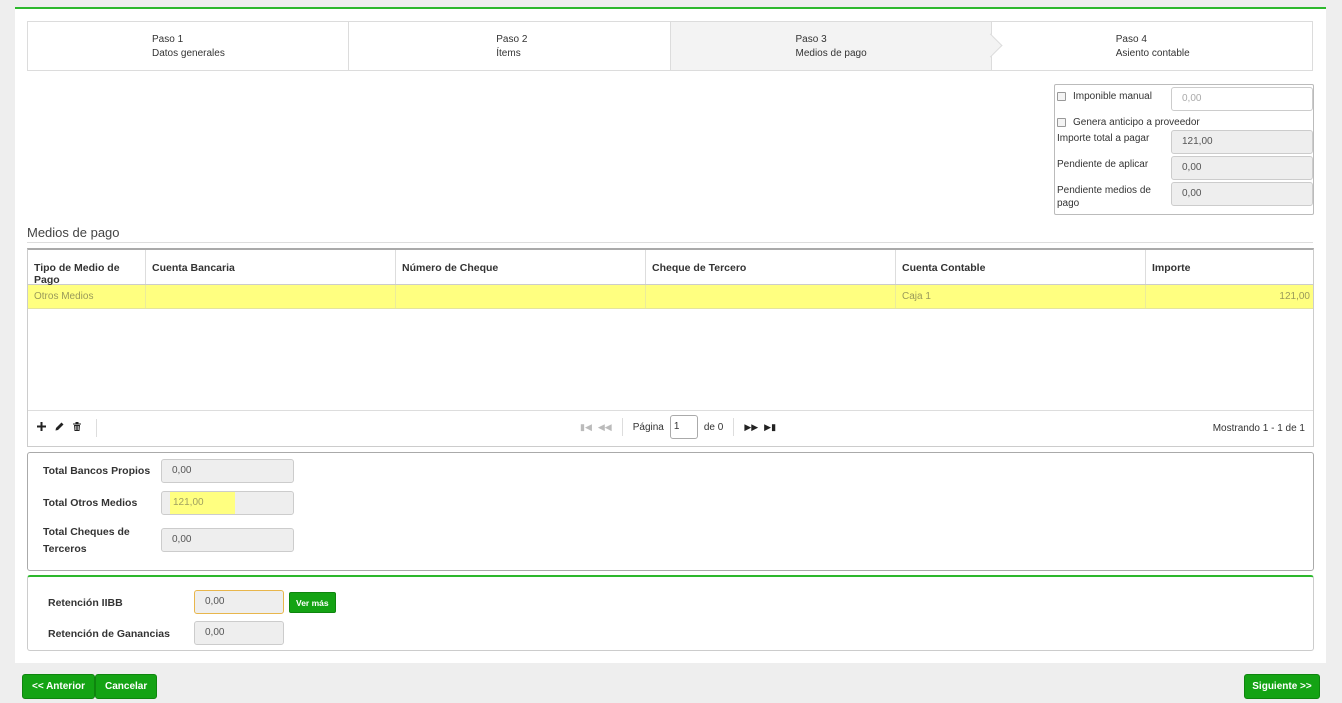  Describe the element at coordinates (512, 39) in the screenshot. I see `step-title: Paso 2` at that location.